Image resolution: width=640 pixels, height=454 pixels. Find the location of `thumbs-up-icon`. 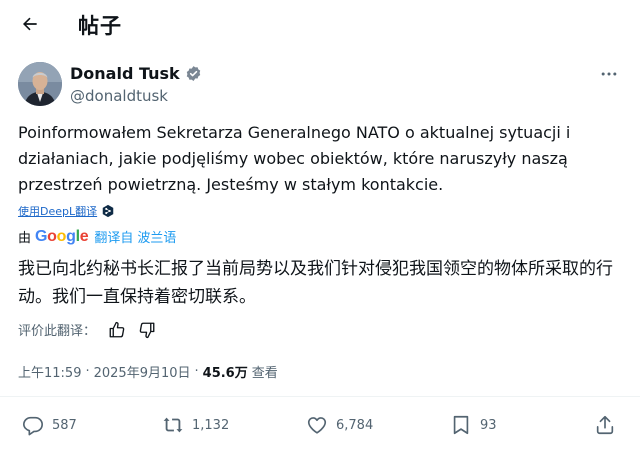

thumbs-up-icon is located at coordinates (117, 329).